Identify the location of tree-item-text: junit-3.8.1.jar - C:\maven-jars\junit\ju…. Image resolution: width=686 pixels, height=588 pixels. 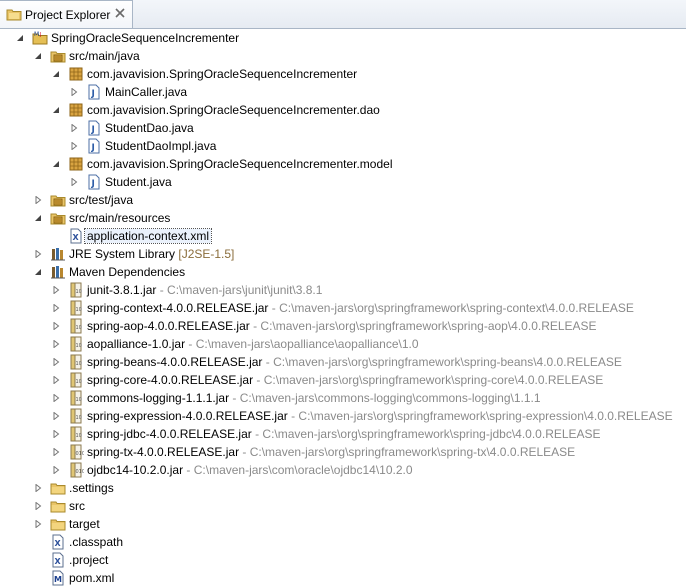
(204, 290).